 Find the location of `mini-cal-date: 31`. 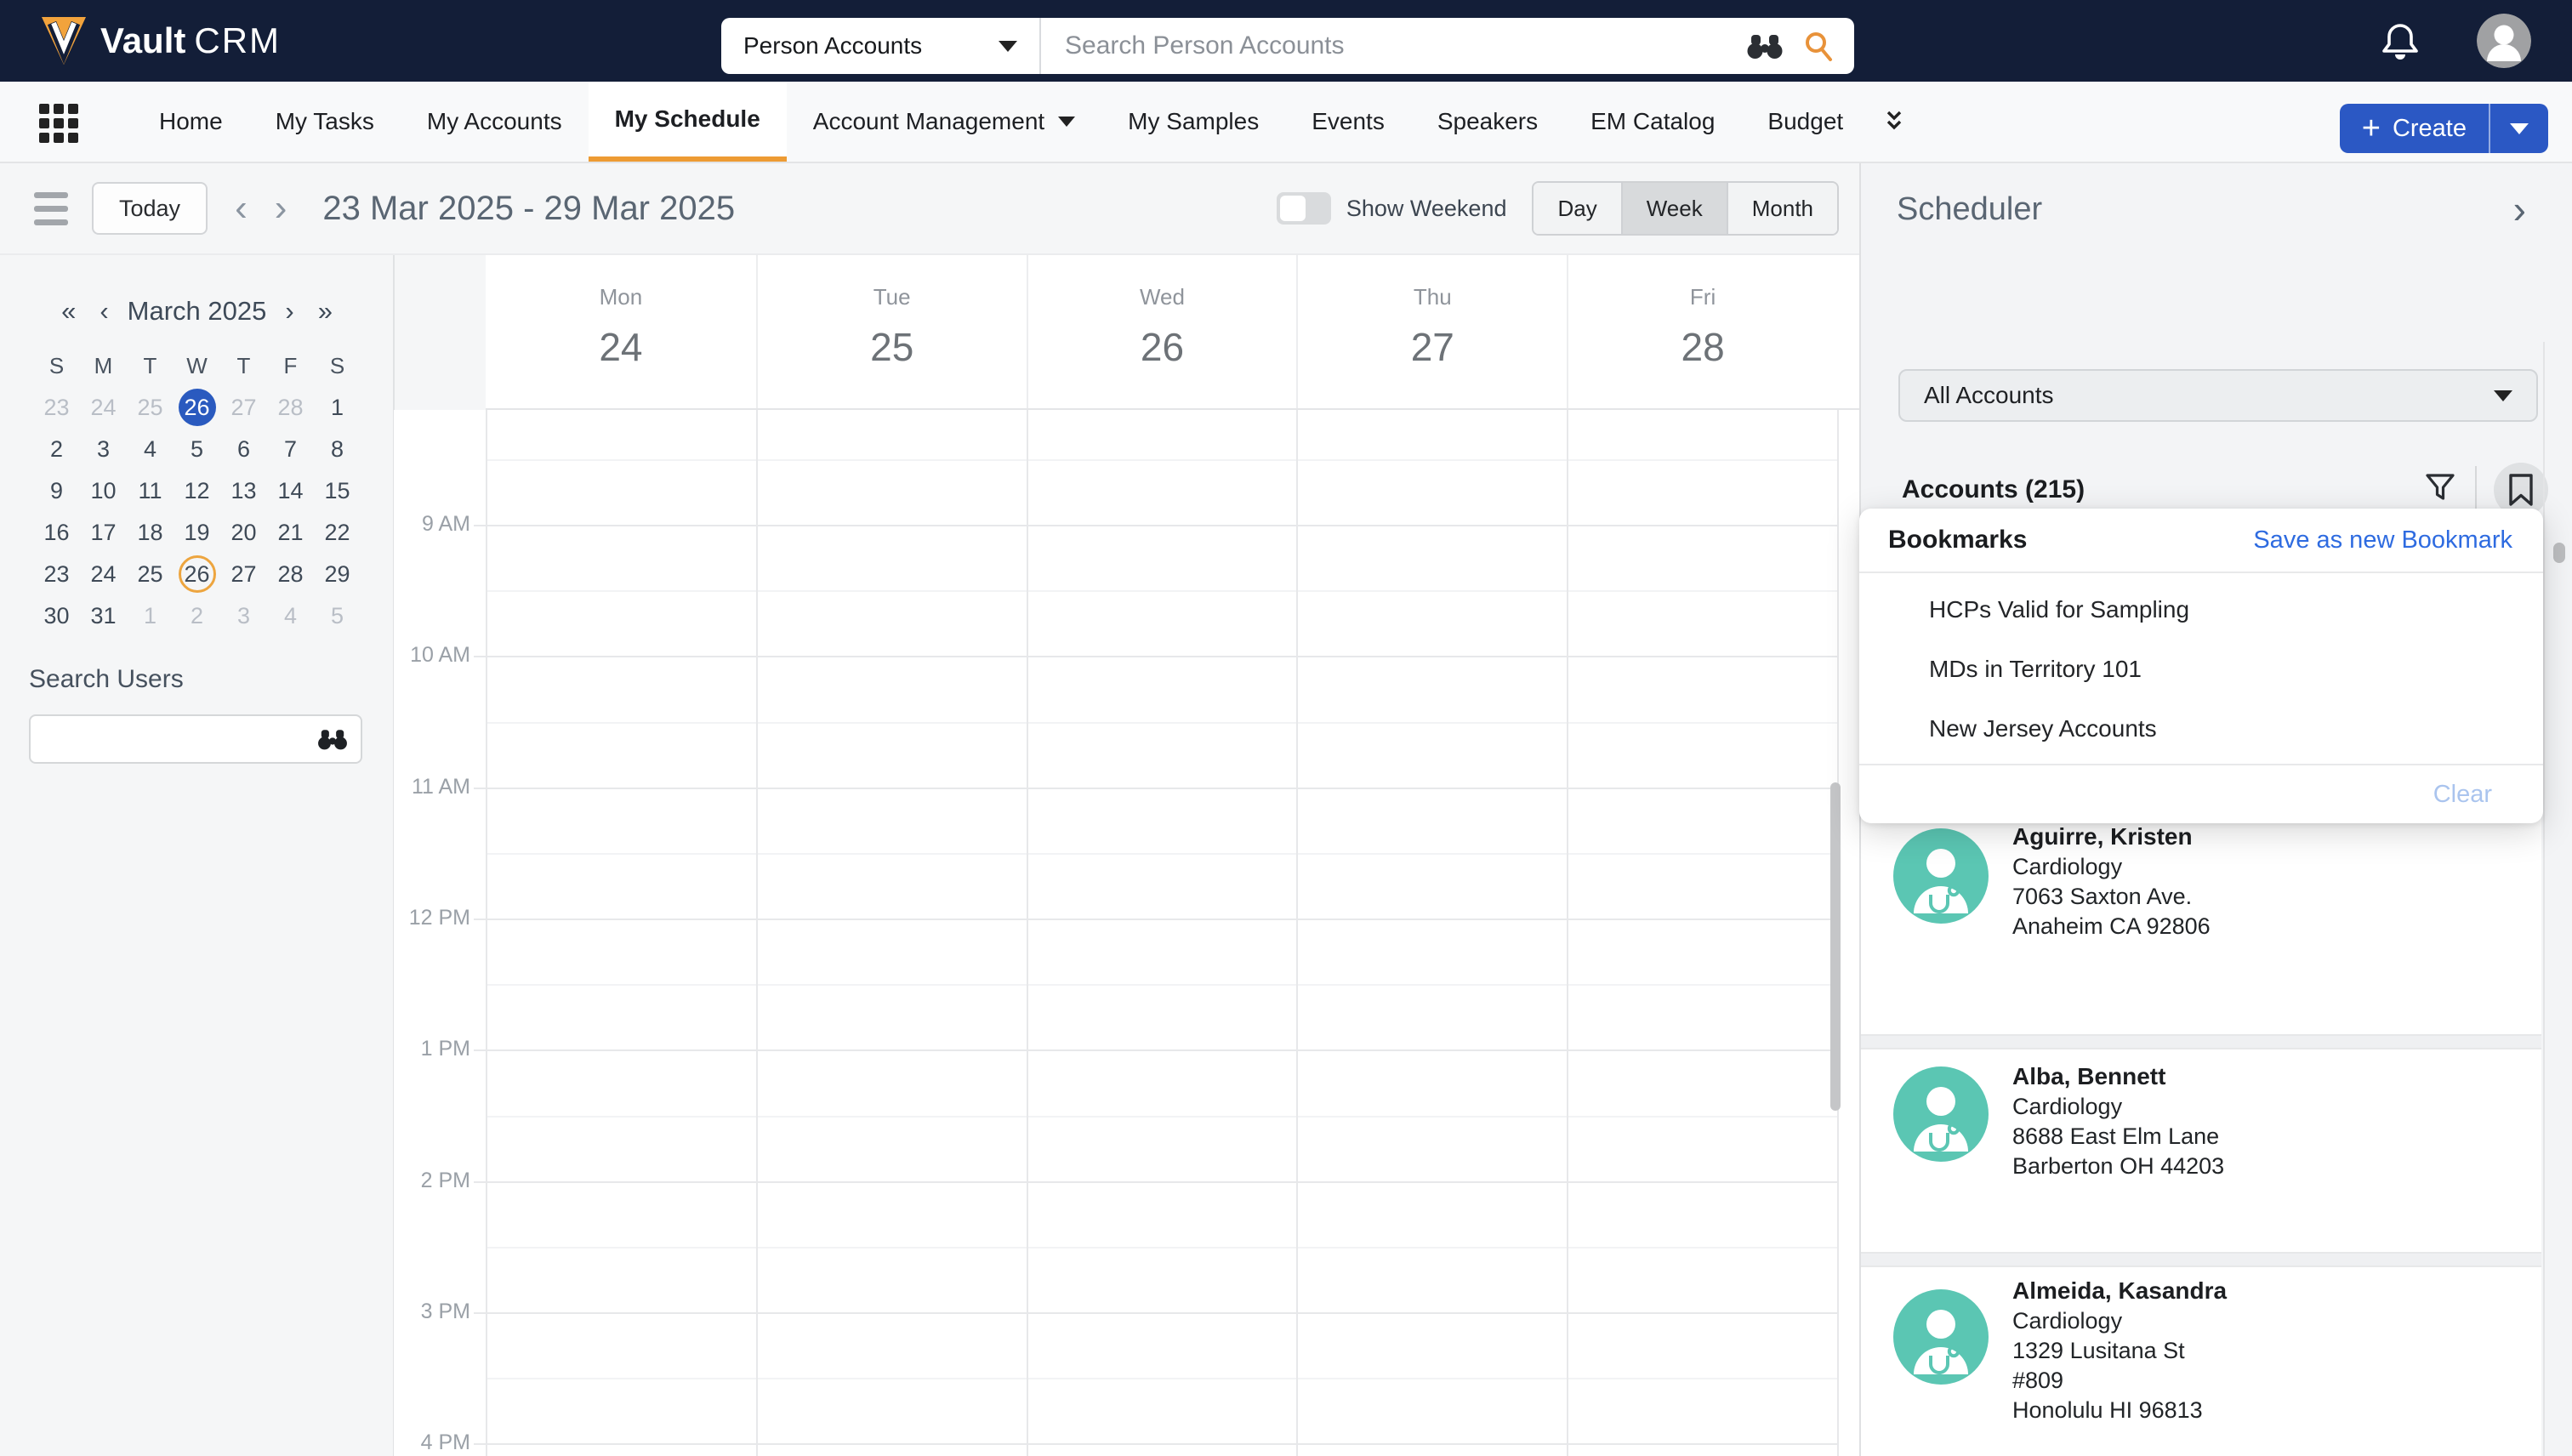

mini-cal-date: 31 is located at coordinates (104, 615).